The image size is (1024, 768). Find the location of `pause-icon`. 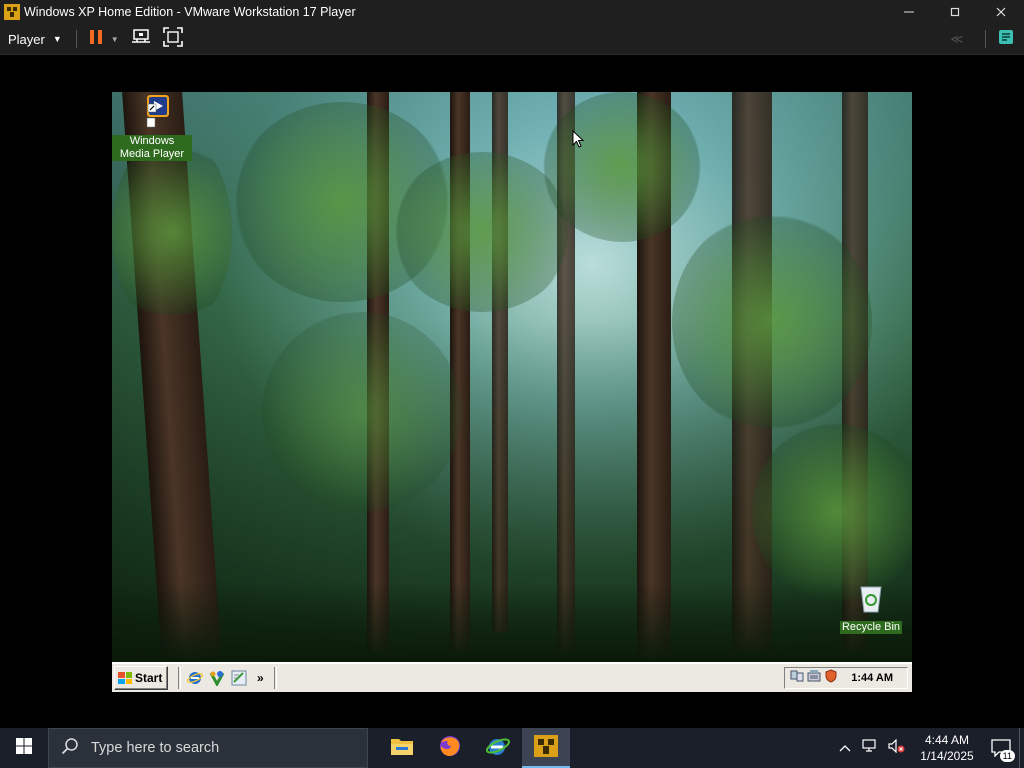

pause-icon is located at coordinates (96, 39).